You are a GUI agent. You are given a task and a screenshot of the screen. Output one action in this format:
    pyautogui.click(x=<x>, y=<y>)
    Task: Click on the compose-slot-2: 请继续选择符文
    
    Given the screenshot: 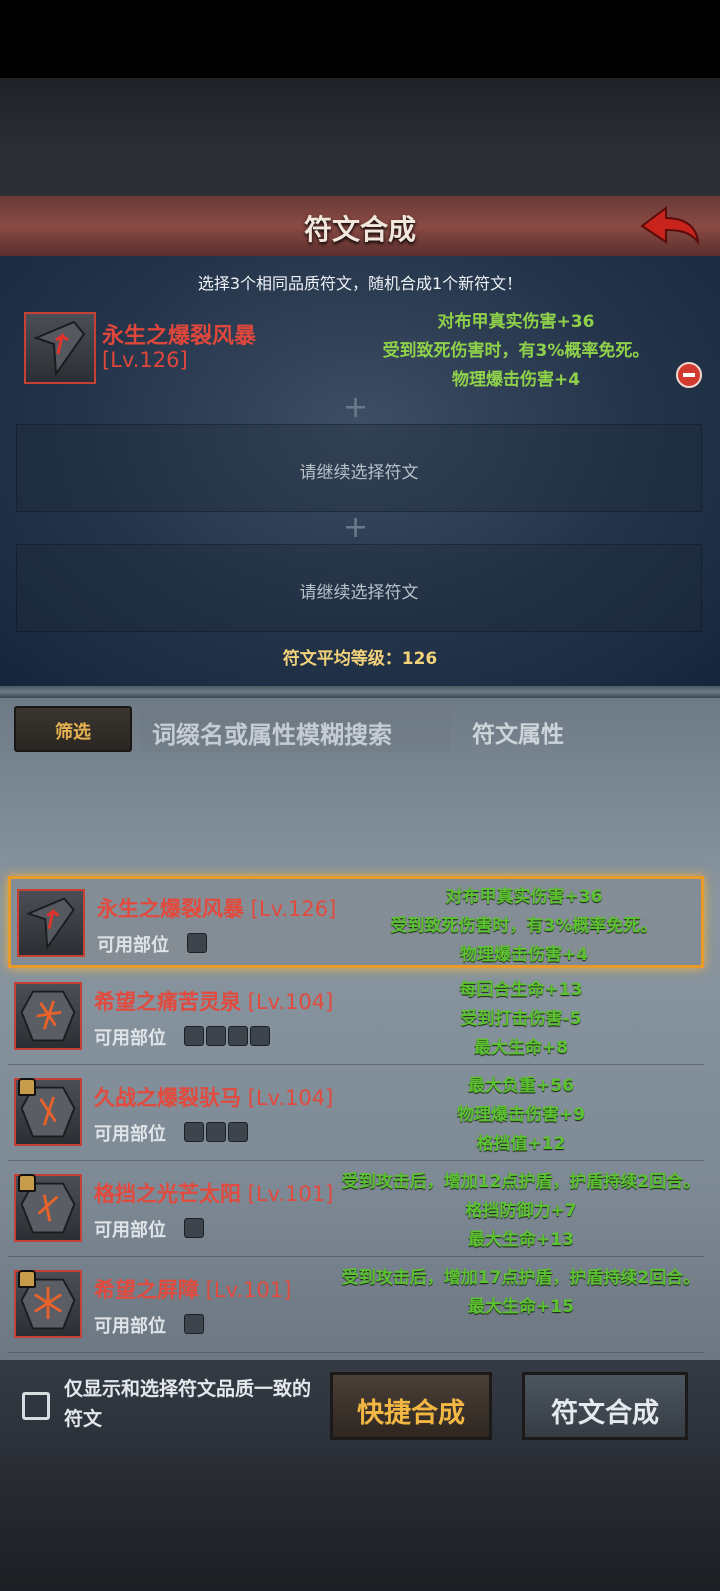 What is the action you would take?
    pyautogui.click(x=359, y=468)
    